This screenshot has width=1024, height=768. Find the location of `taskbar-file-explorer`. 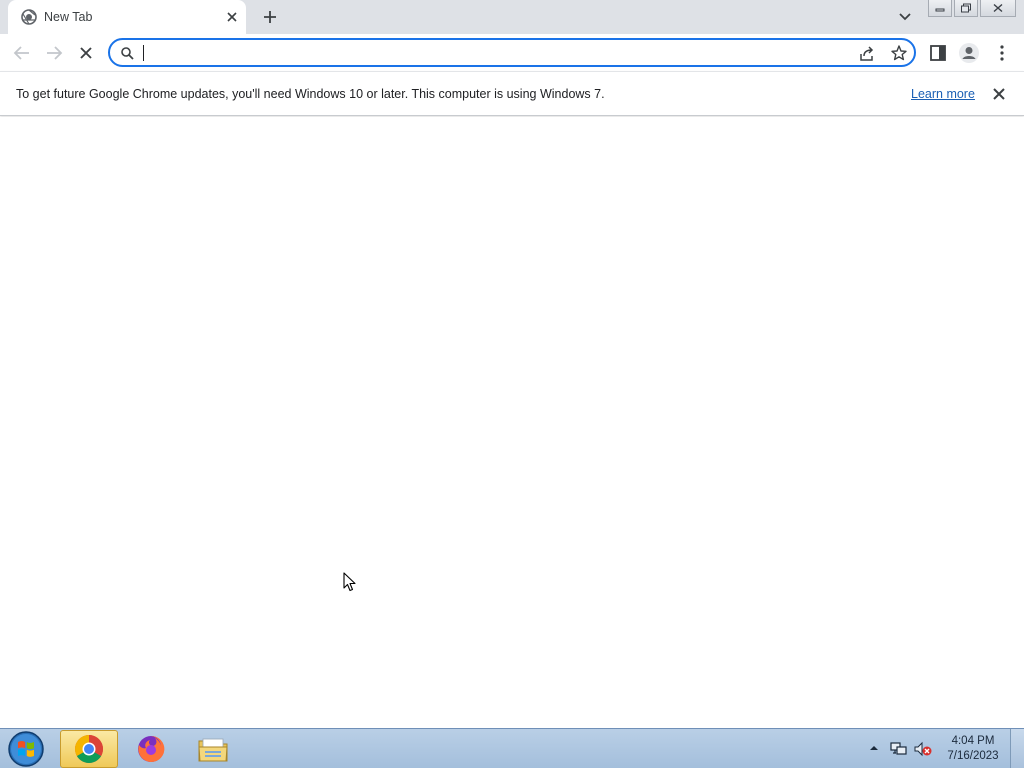

taskbar-file-explorer is located at coordinates (213, 749).